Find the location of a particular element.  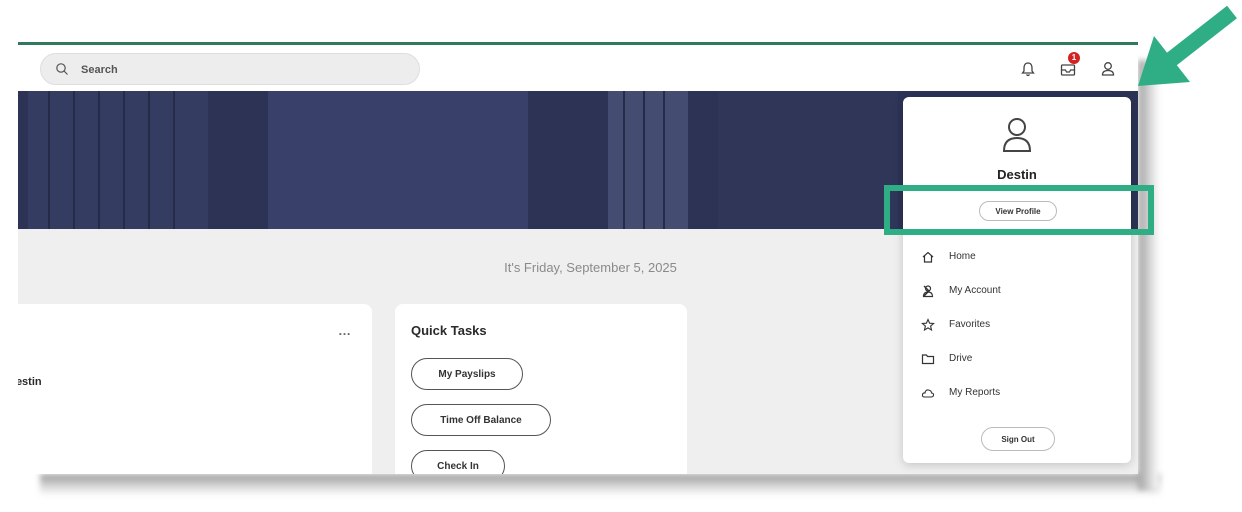

user-icon is located at coordinates (1108, 69).